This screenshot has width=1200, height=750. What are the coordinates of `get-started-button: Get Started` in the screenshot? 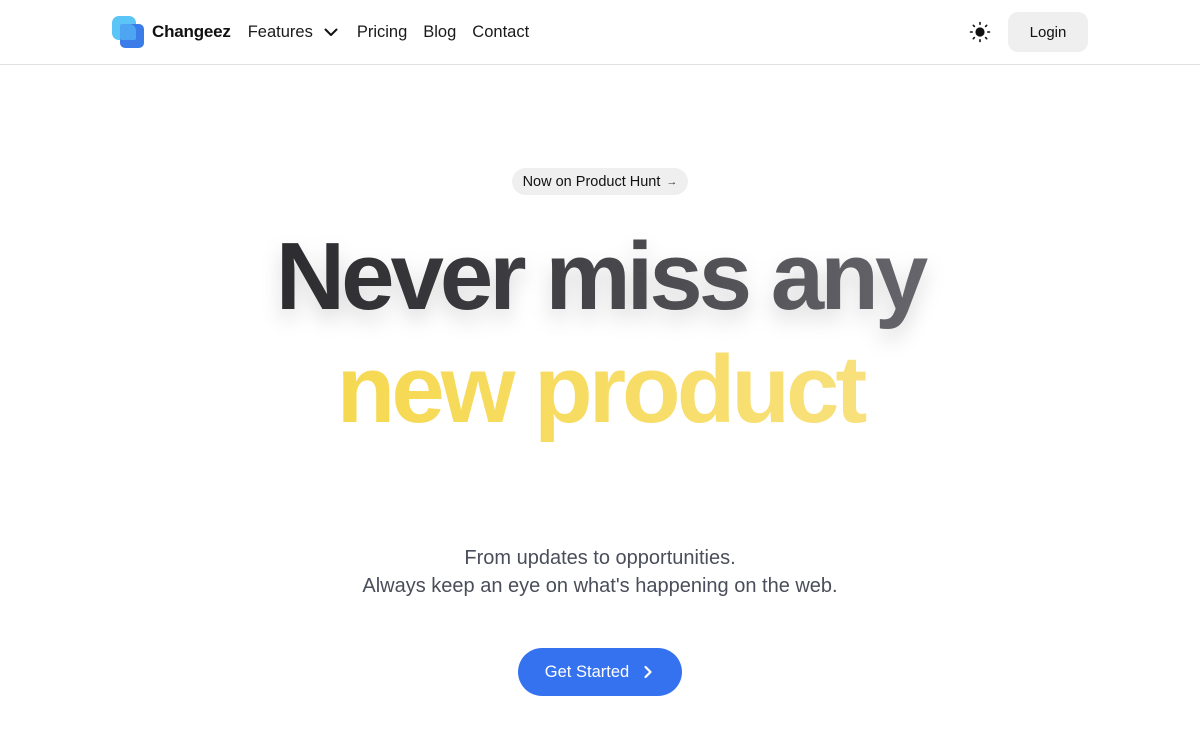 It's located at (600, 672).